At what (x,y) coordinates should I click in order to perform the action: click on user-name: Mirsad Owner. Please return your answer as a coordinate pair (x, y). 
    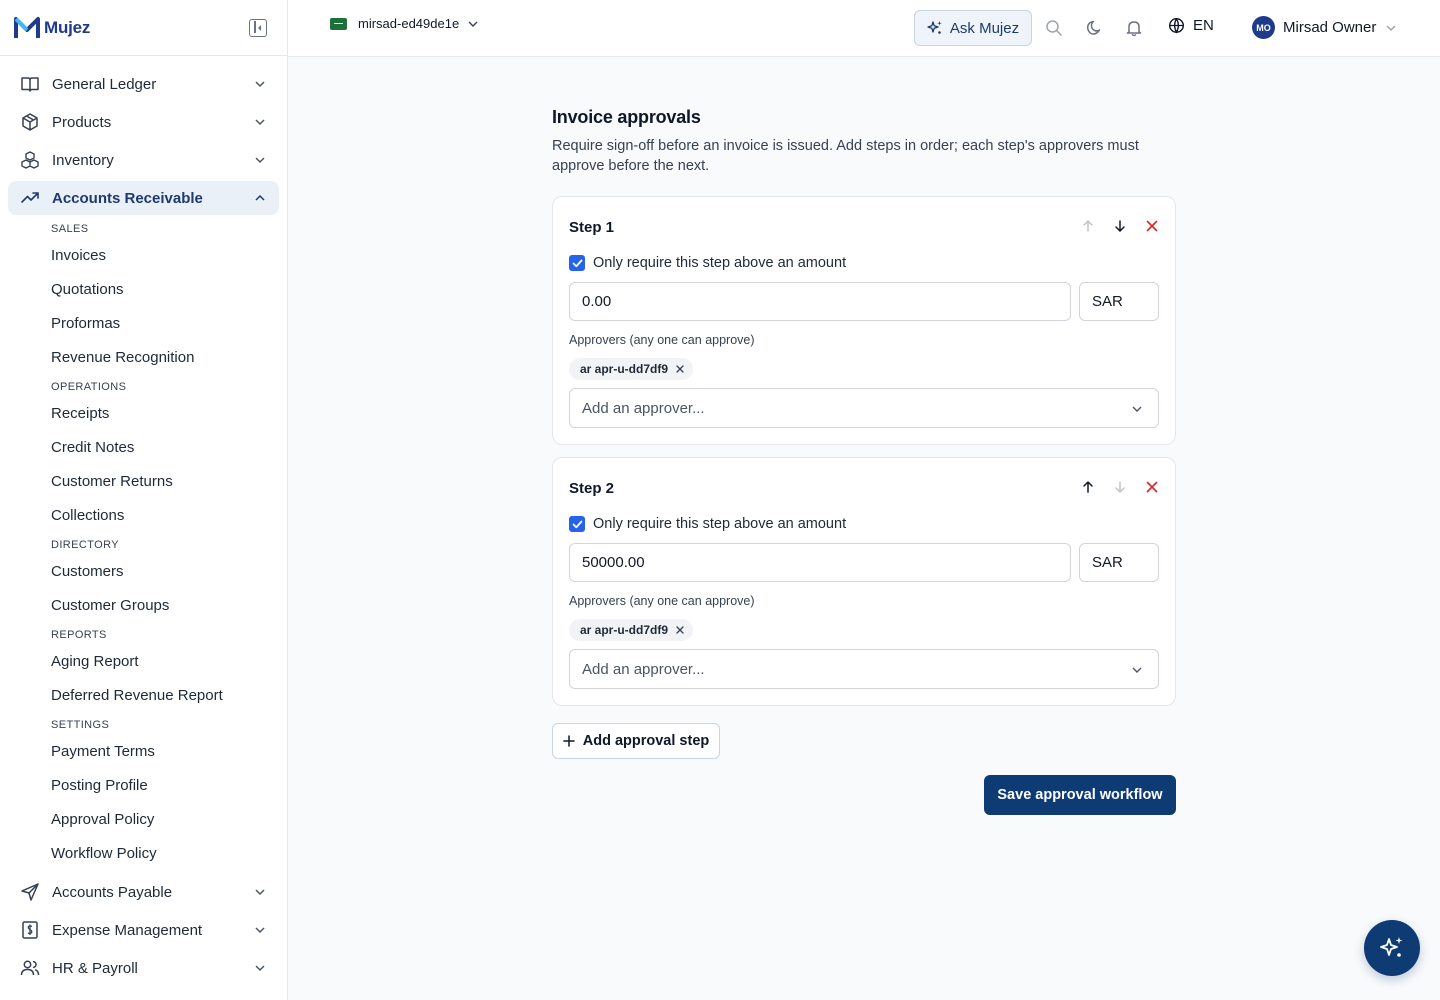
    Looking at the image, I should click on (1330, 27).